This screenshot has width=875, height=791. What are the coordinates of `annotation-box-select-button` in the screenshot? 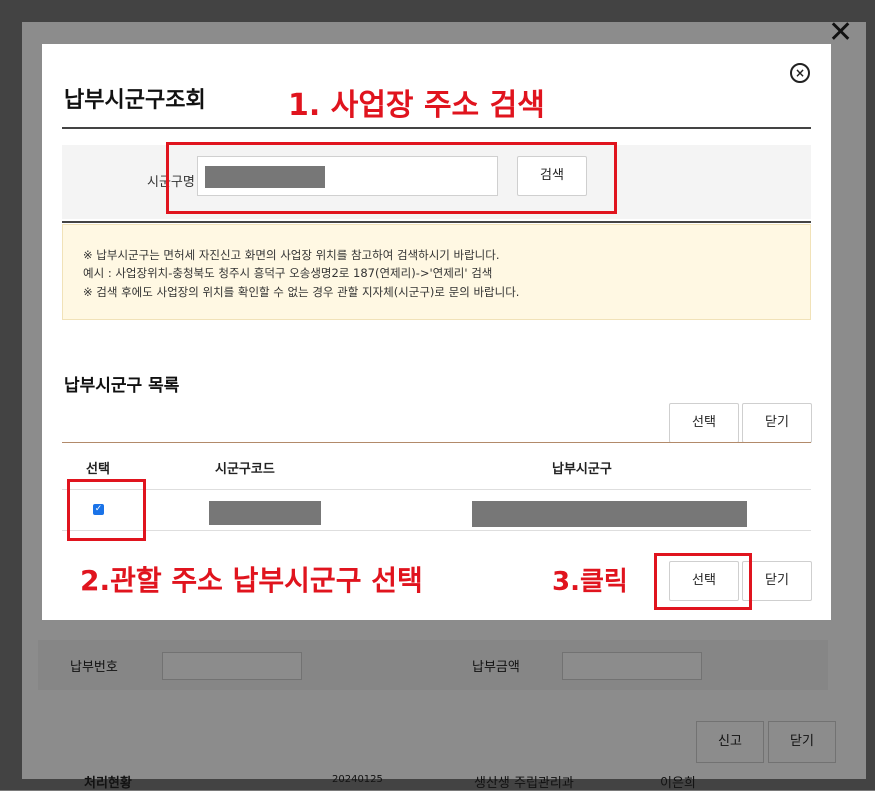 It's located at (703, 581).